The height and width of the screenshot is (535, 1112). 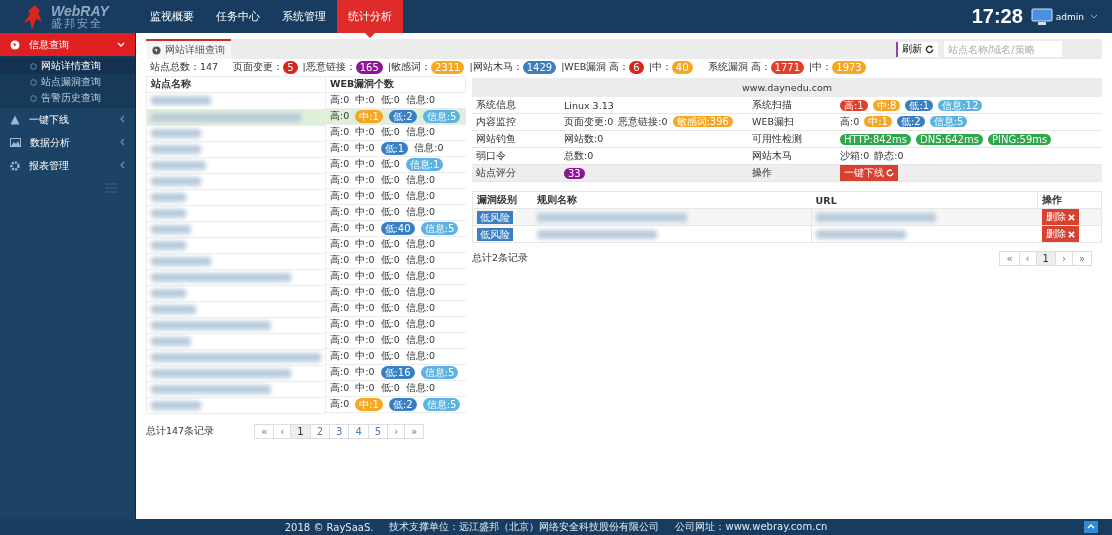 I want to click on stat-label: |中：, so click(x=660, y=67).